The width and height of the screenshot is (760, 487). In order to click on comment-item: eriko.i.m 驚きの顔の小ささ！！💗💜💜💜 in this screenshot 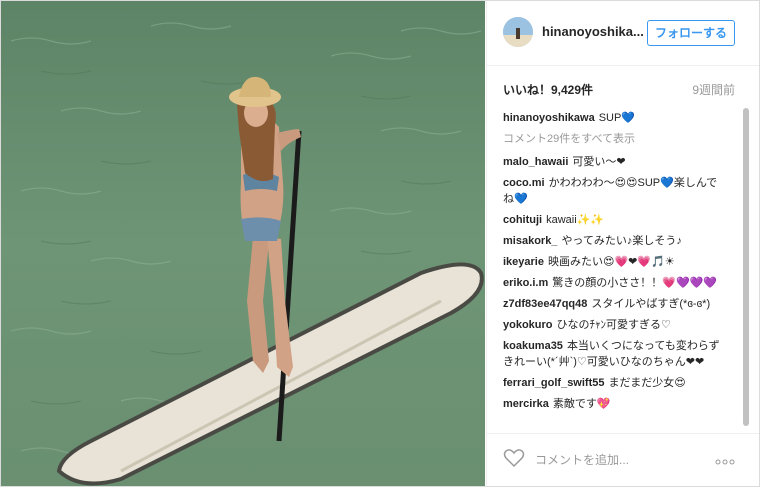, I will do `click(615, 283)`.